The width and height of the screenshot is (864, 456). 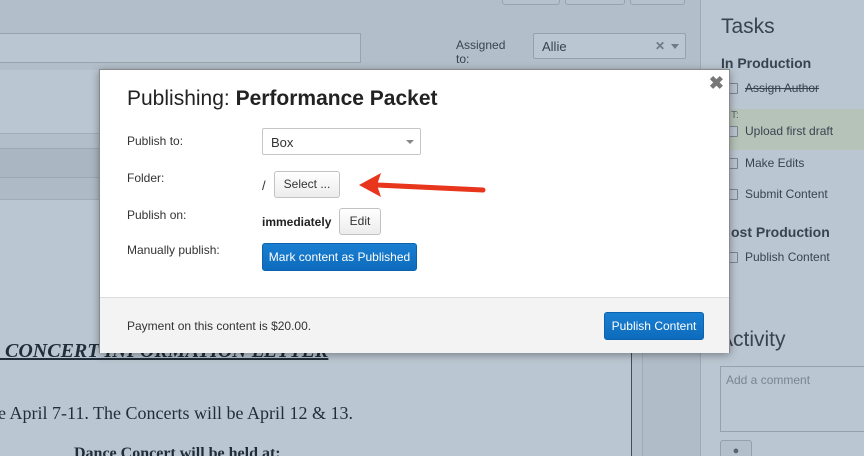 I want to click on publish-to-label: Publish to:, so click(x=155, y=141).